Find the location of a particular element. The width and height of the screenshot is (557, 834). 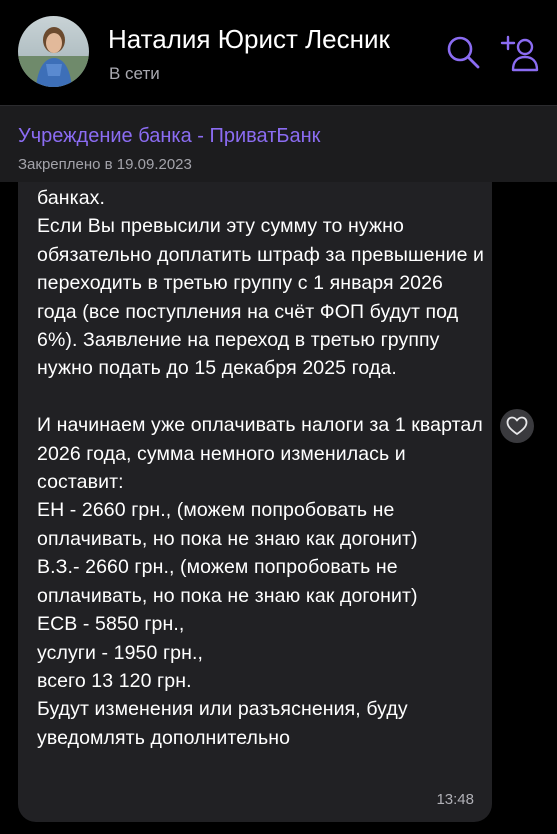

contact-name: Наталия Юрист Лесник is located at coordinates (249, 39).